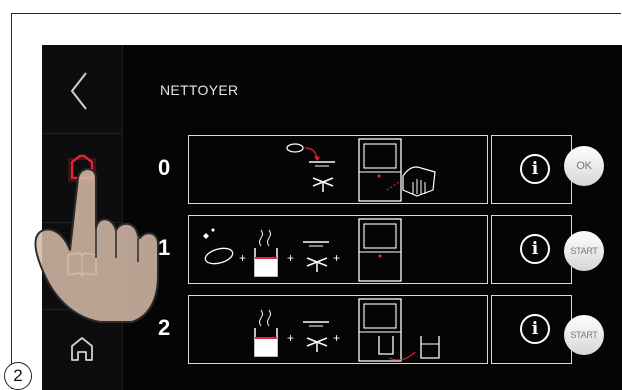 Image resolution: width=622 pixels, height=390 pixels. What do you see at coordinates (78, 91) in the screenshot?
I see `back-chevron-icon` at bounding box center [78, 91].